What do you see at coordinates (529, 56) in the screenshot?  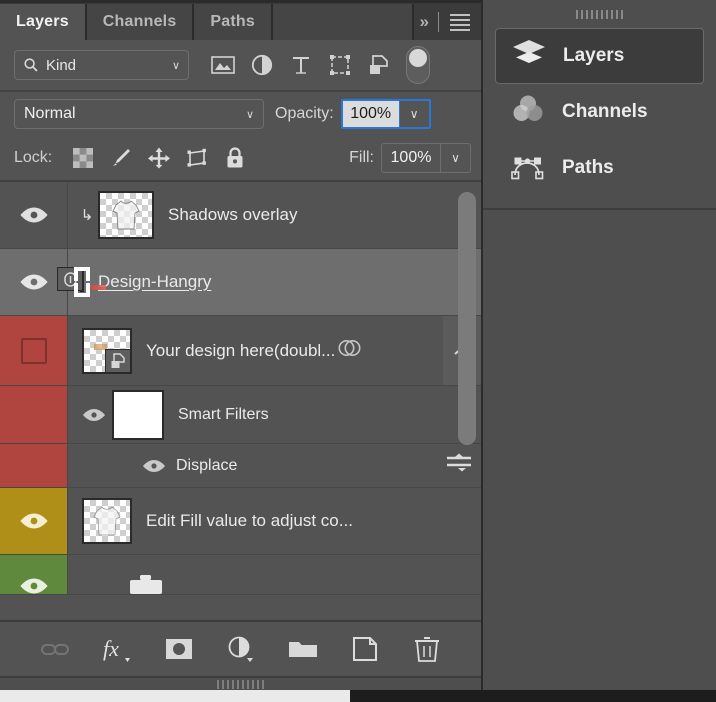 I see `layers-stack-icon` at bounding box center [529, 56].